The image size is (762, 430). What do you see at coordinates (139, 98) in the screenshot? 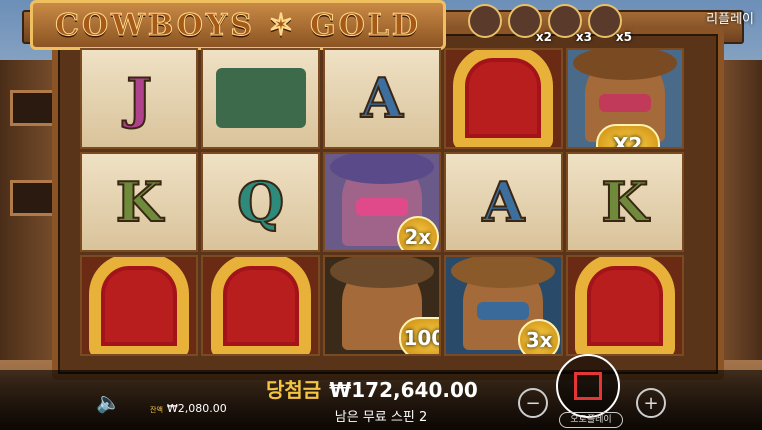
I see `symbol-cell: J` at bounding box center [139, 98].